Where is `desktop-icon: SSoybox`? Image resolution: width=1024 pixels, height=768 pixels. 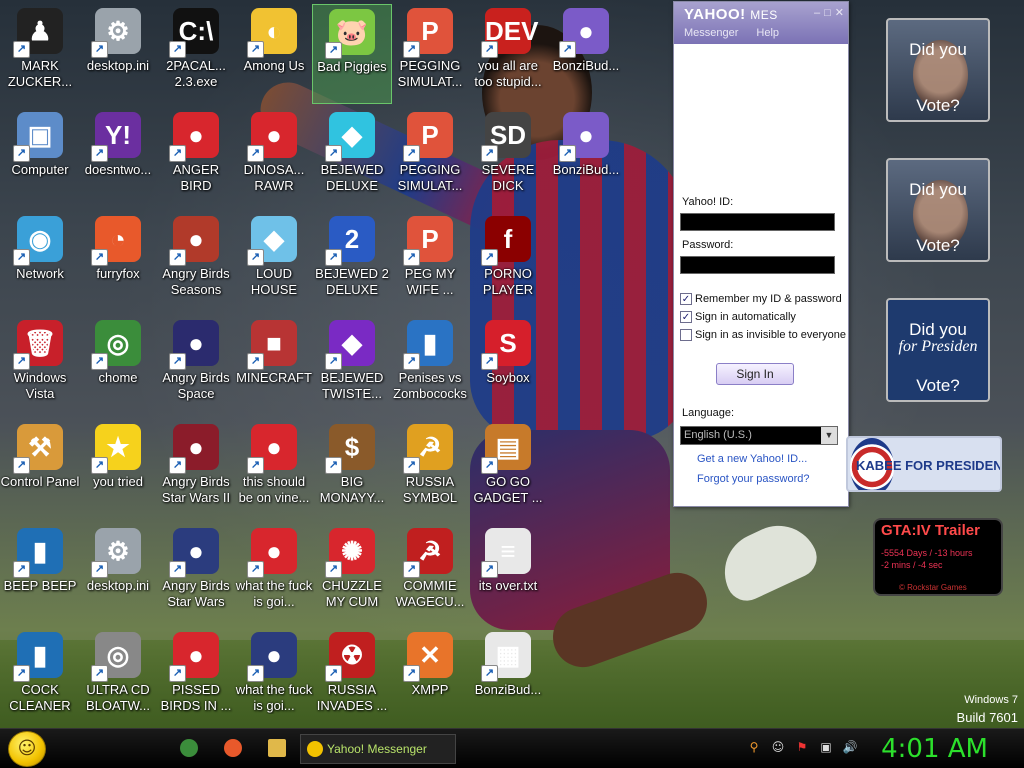 desktop-icon: SSoybox is located at coordinates (508, 366).